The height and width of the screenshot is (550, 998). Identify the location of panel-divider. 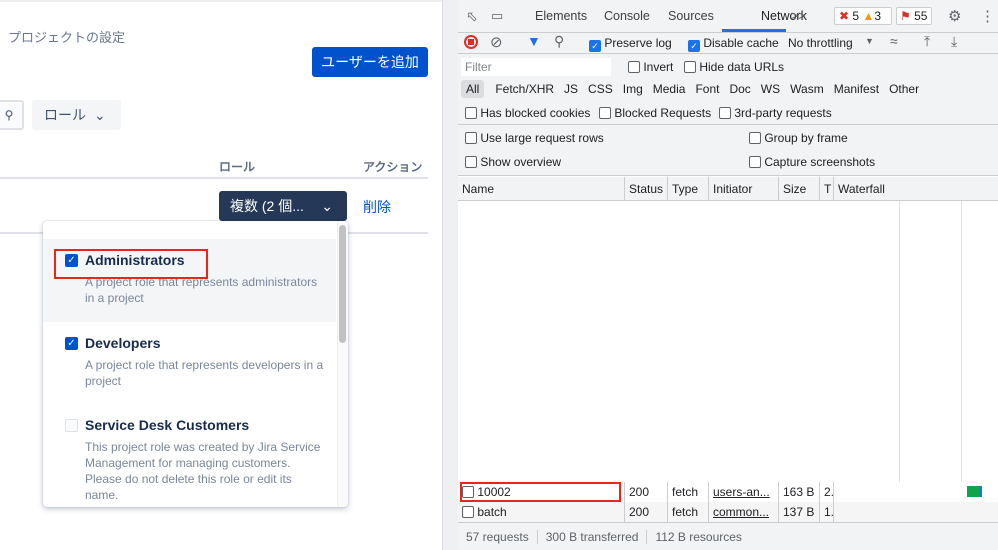
(450, 275).